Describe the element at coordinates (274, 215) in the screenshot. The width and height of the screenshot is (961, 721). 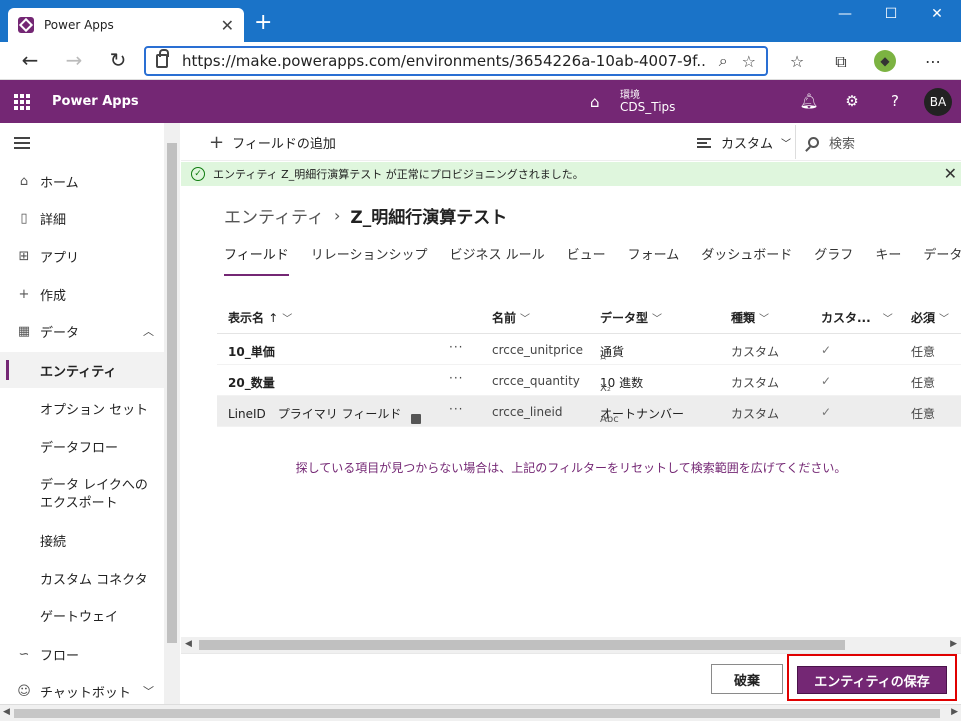
I see `breadcrumb-parent: エンティティ` at that location.